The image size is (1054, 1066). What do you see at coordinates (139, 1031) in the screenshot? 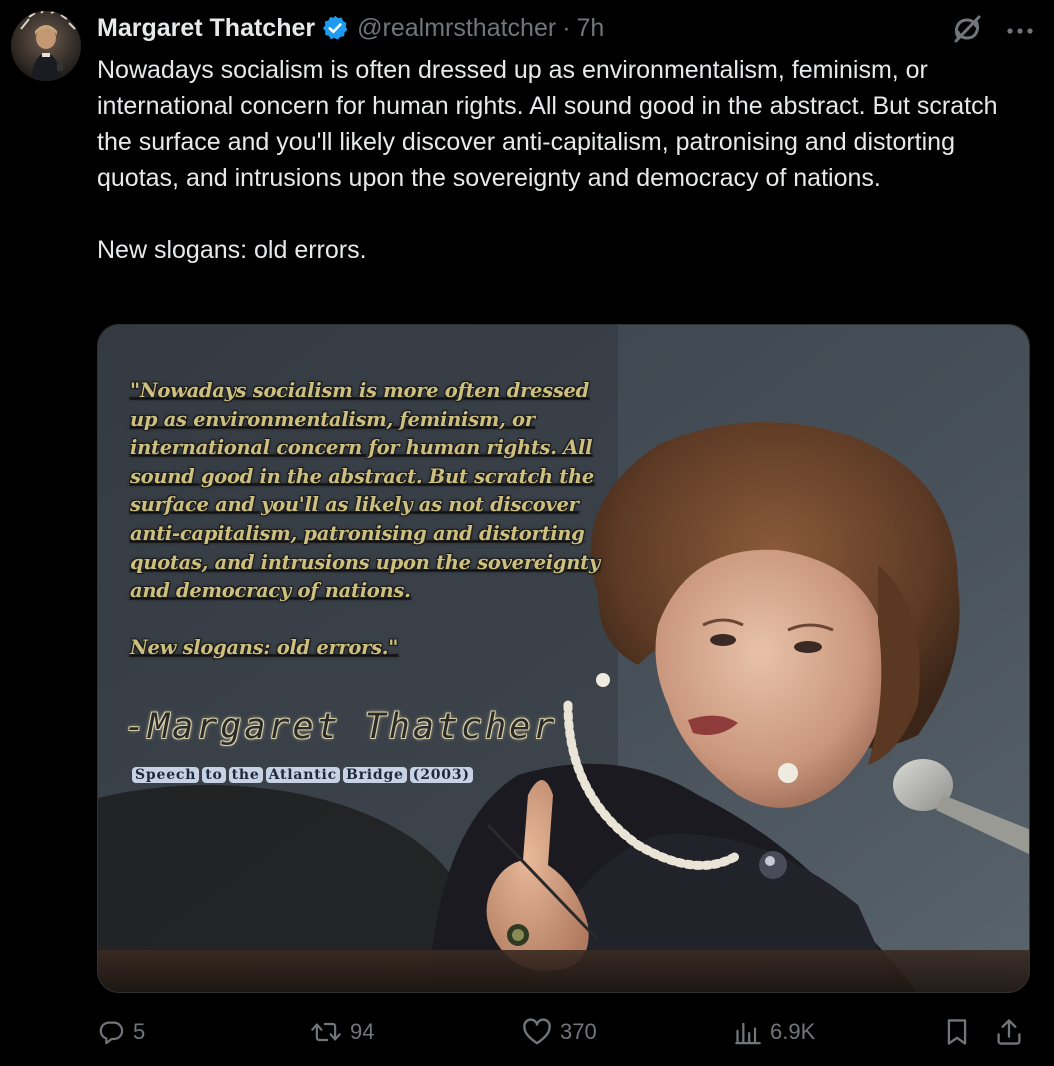
I see `reply-count: 5` at bounding box center [139, 1031].